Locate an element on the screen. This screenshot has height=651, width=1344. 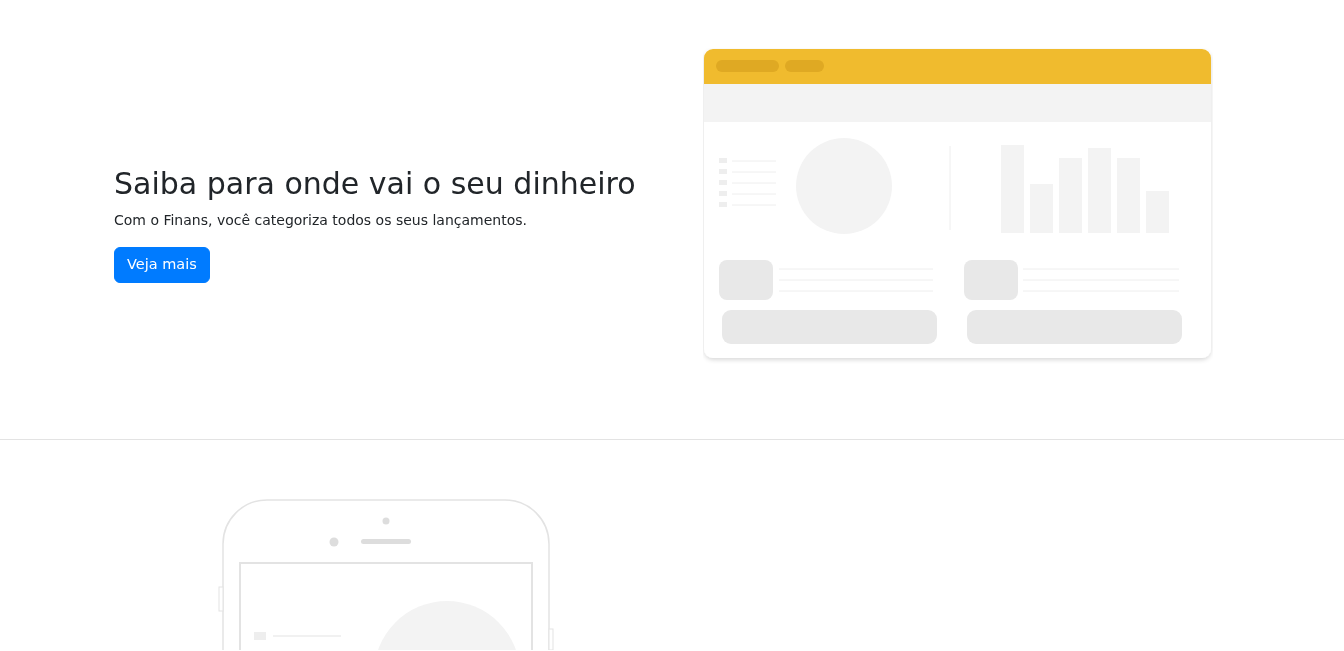
heading: Saiba para onde vai o seu dinheiro is located at coordinates (375, 184).